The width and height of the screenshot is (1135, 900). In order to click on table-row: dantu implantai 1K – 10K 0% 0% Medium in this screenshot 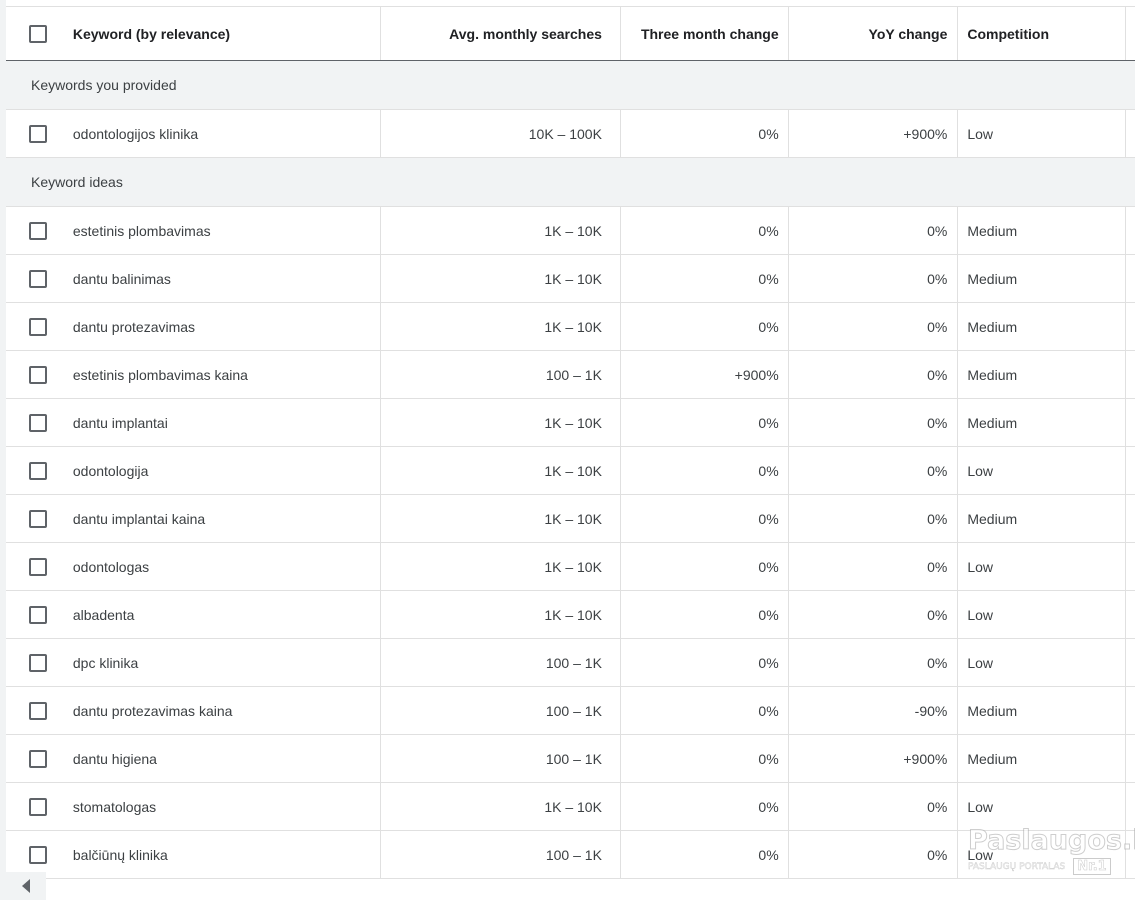, I will do `click(570, 423)`.